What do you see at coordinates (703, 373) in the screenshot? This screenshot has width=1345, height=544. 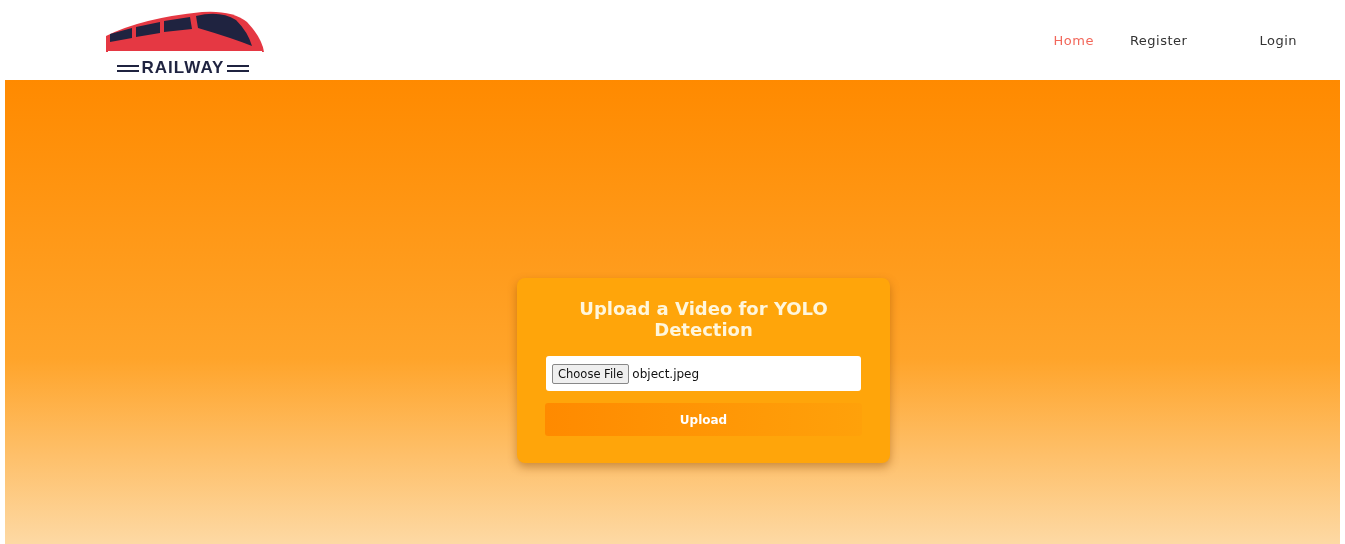 I see `file-input: Choose File object.jpeg` at bounding box center [703, 373].